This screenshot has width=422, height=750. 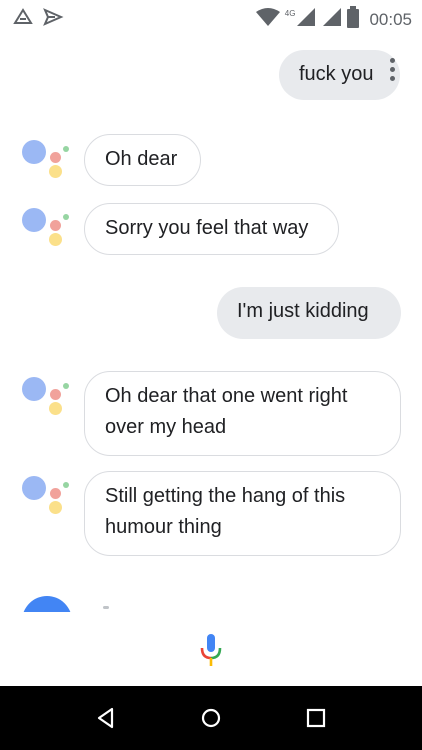 What do you see at coordinates (53, 19) in the screenshot?
I see `send-icon` at bounding box center [53, 19].